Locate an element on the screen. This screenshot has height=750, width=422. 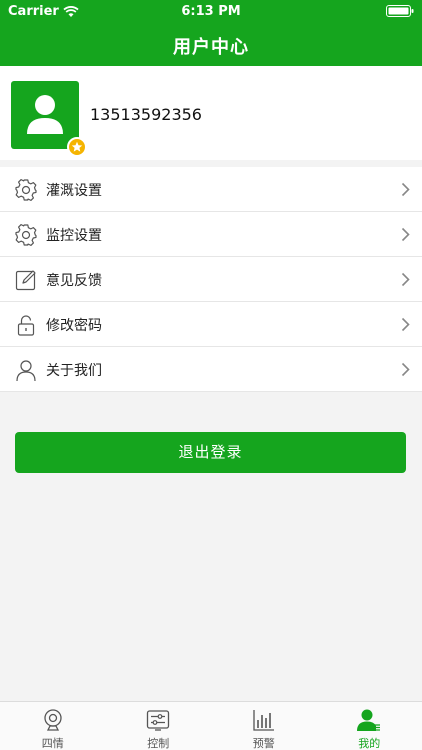
tab-mine: 我的 is located at coordinates (369, 726).